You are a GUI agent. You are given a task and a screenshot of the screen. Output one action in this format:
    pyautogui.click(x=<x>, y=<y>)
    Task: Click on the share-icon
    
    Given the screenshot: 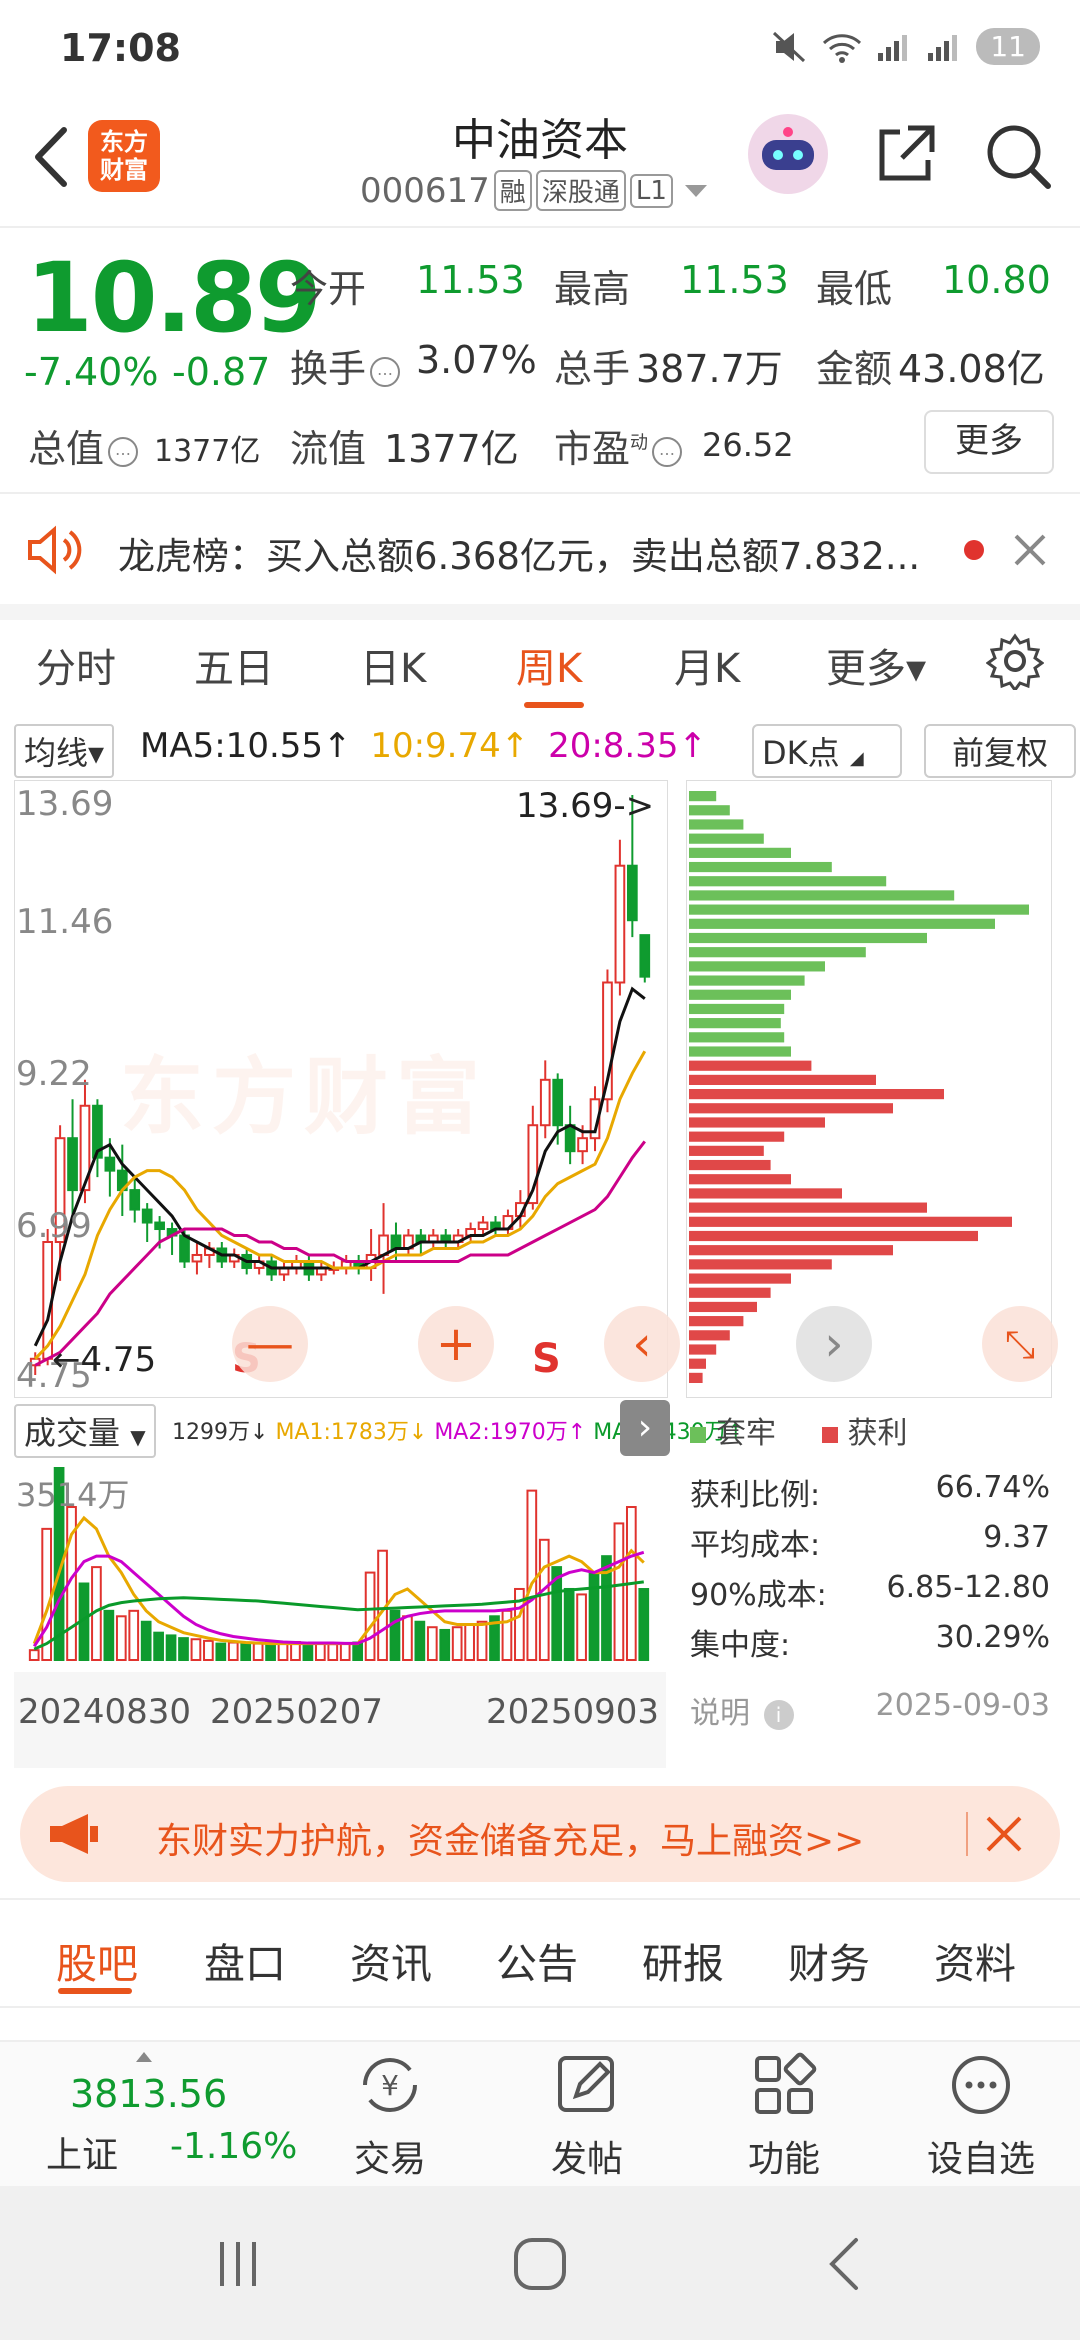 What is the action you would take?
    pyautogui.click(x=905, y=155)
    